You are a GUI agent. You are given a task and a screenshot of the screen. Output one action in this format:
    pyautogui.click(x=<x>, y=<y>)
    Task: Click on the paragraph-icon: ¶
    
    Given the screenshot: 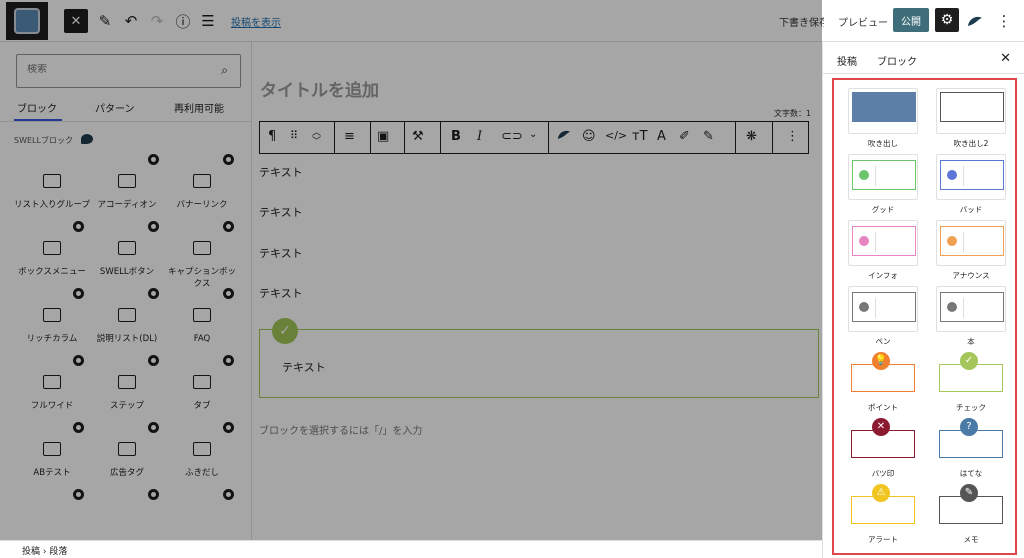 What is the action you would take?
    pyautogui.click(x=272, y=136)
    